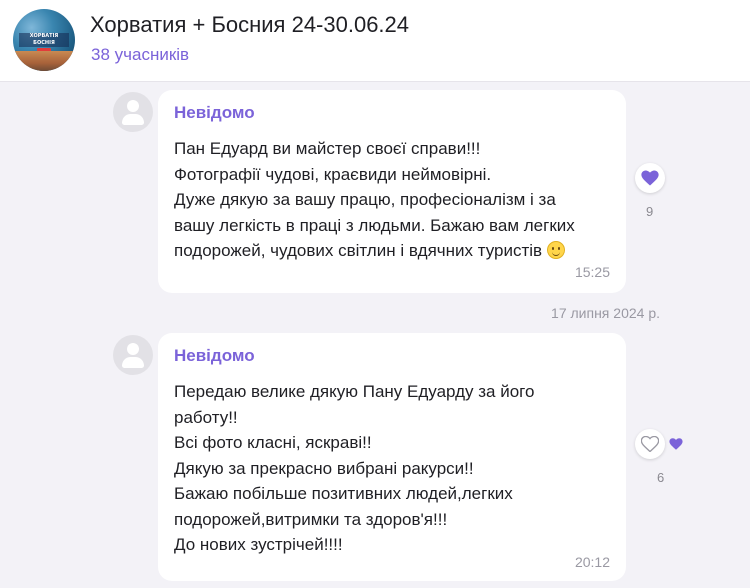 The width and height of the screenshot is (750, 588). I want to click on smiley-icon, so click(555, 250).